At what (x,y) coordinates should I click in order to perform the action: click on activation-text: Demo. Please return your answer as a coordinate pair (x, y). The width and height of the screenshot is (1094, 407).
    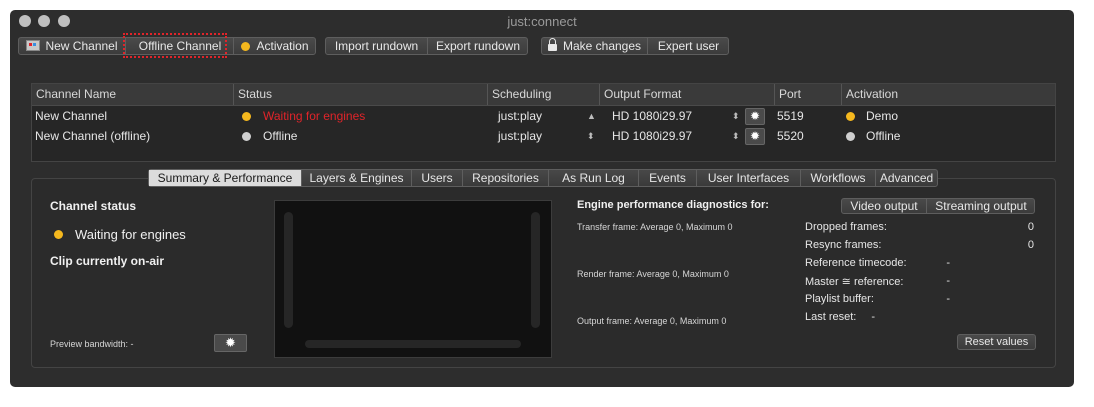
    Looking at the image, I should click on (882, 116).